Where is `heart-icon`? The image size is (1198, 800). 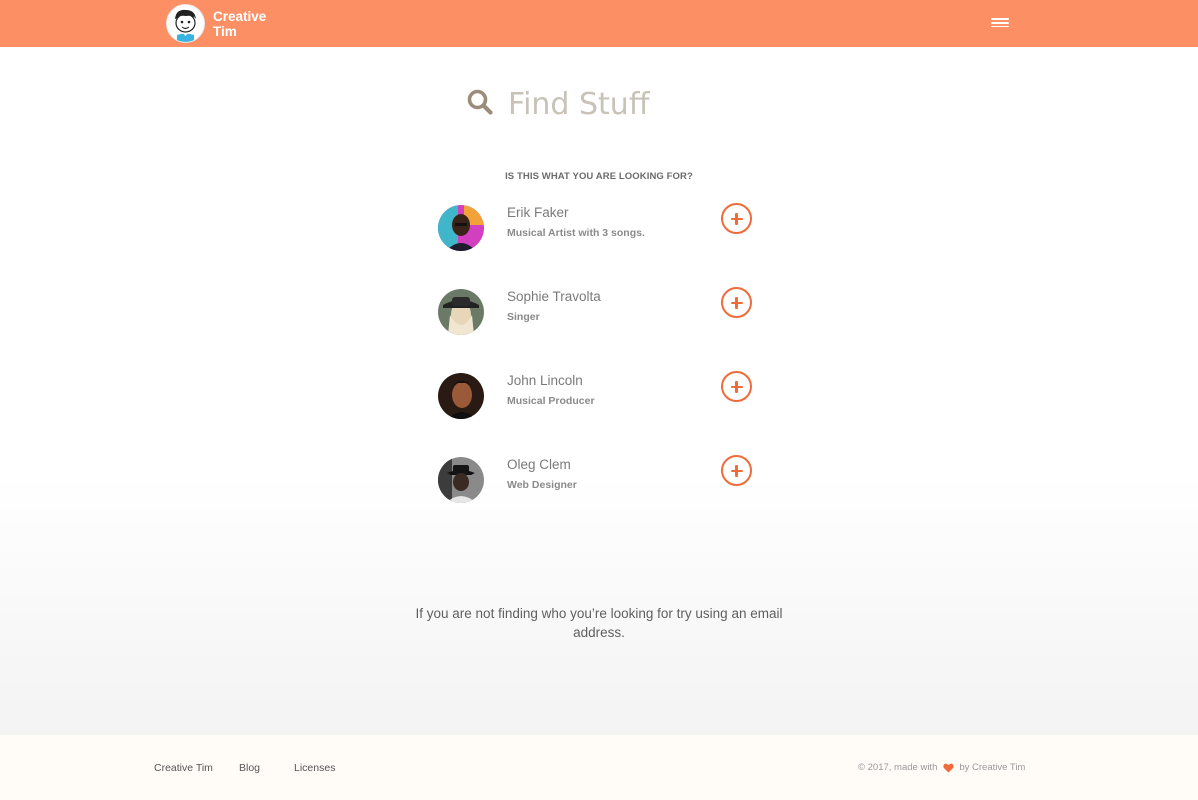
heart-icon is located at coordinates (949, 768).